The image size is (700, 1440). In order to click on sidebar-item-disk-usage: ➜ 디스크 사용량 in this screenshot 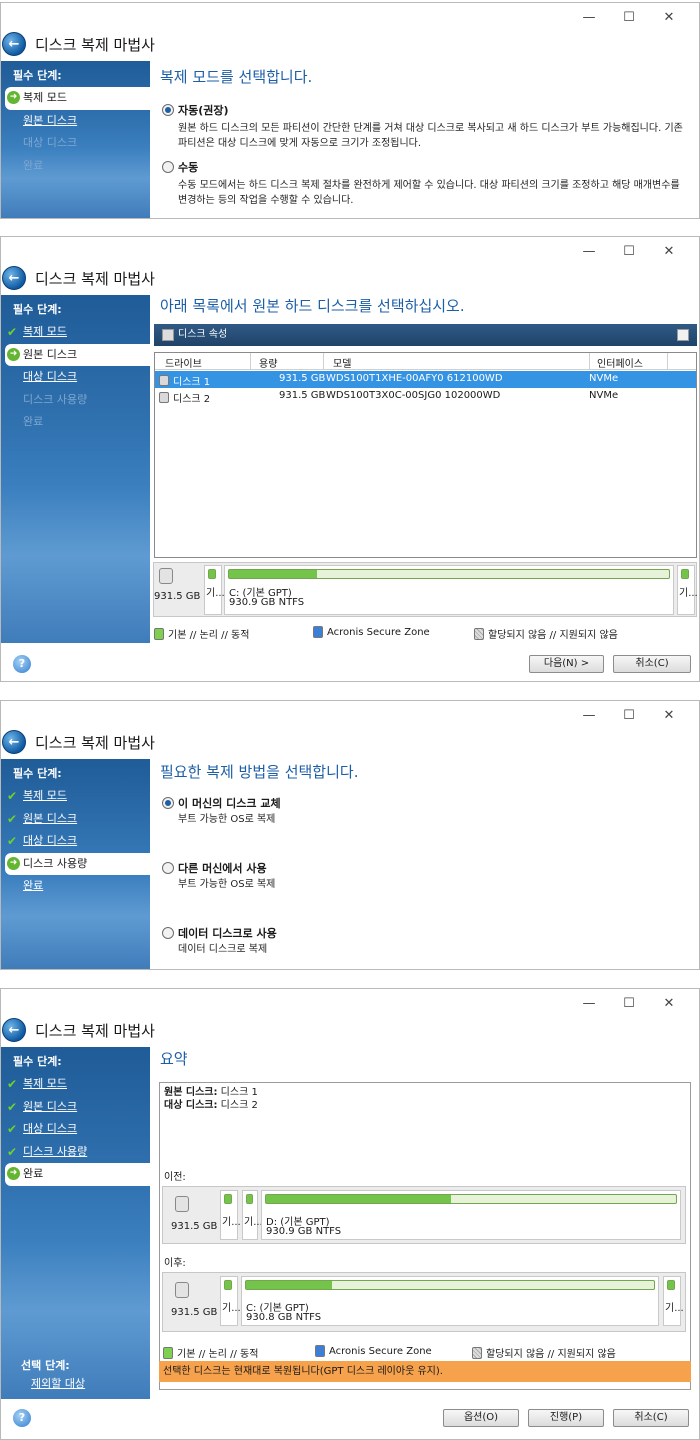, I will do `click(77, 863)`.